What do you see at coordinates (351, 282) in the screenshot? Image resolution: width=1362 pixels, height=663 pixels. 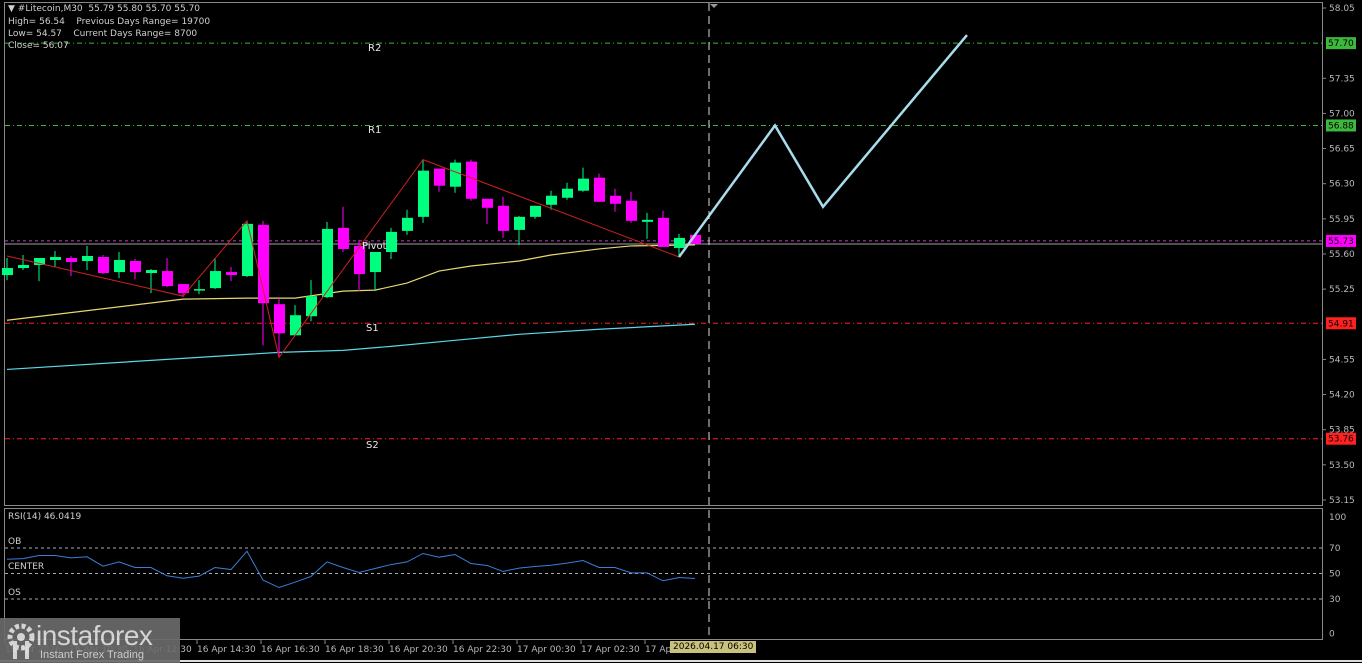 I see `fast-moving-average` at bounding box center [351, 282].